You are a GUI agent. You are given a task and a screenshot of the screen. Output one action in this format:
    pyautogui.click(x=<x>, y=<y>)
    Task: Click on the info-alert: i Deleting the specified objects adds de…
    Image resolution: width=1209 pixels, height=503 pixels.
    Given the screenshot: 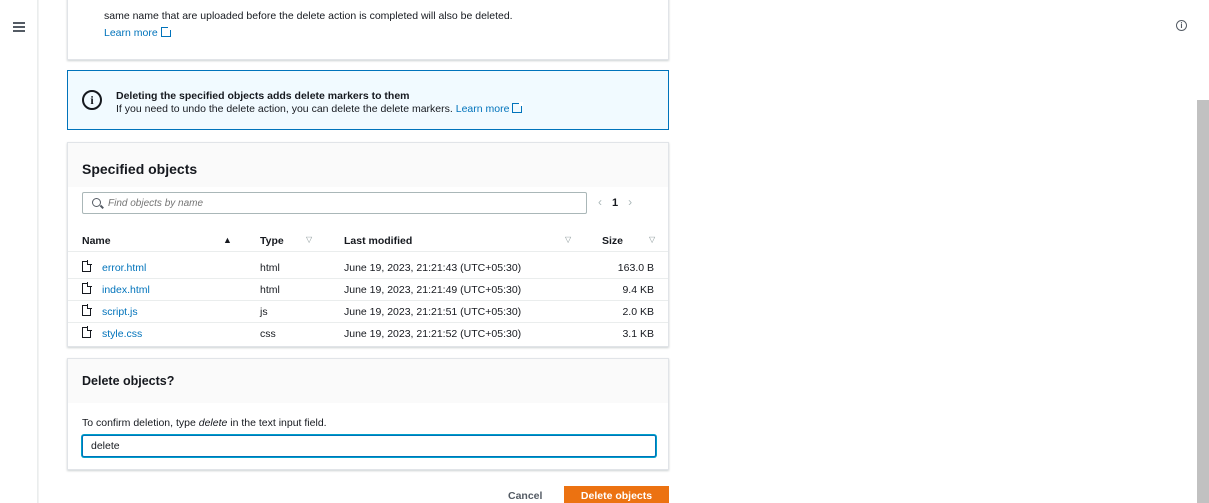 What is the action you would take?
    pyautogui.click(x=368, y=100)
    